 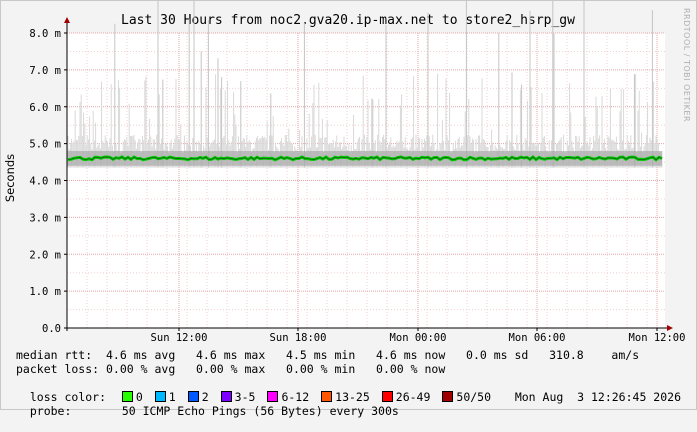 I want to click on y-tick-label: 8.0 m, so click(x=45, y=34).